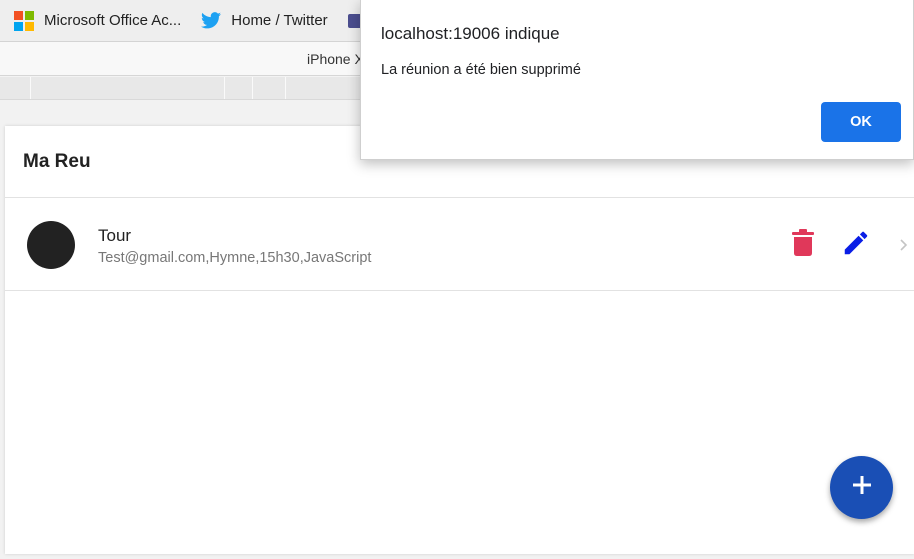 This screenshot has width=914, height=559. Describe the element at coordinates (481, 70) in the screenshot. I see `dialog-message: La réunion a été bien supprimé` at that location.